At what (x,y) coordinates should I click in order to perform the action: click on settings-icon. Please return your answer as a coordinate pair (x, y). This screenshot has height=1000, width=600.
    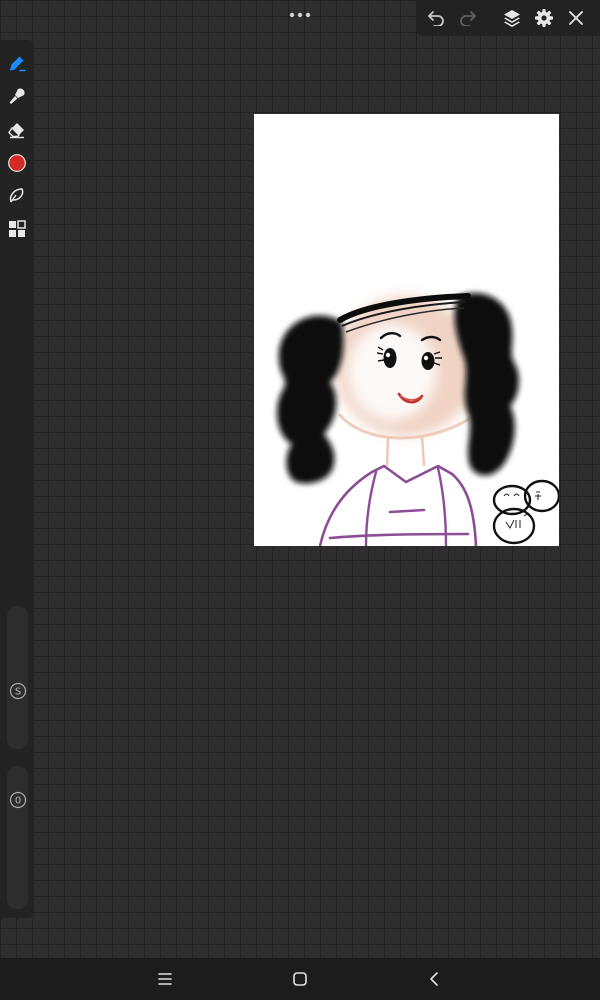
    Looking at the image, I should click on (544, 18).